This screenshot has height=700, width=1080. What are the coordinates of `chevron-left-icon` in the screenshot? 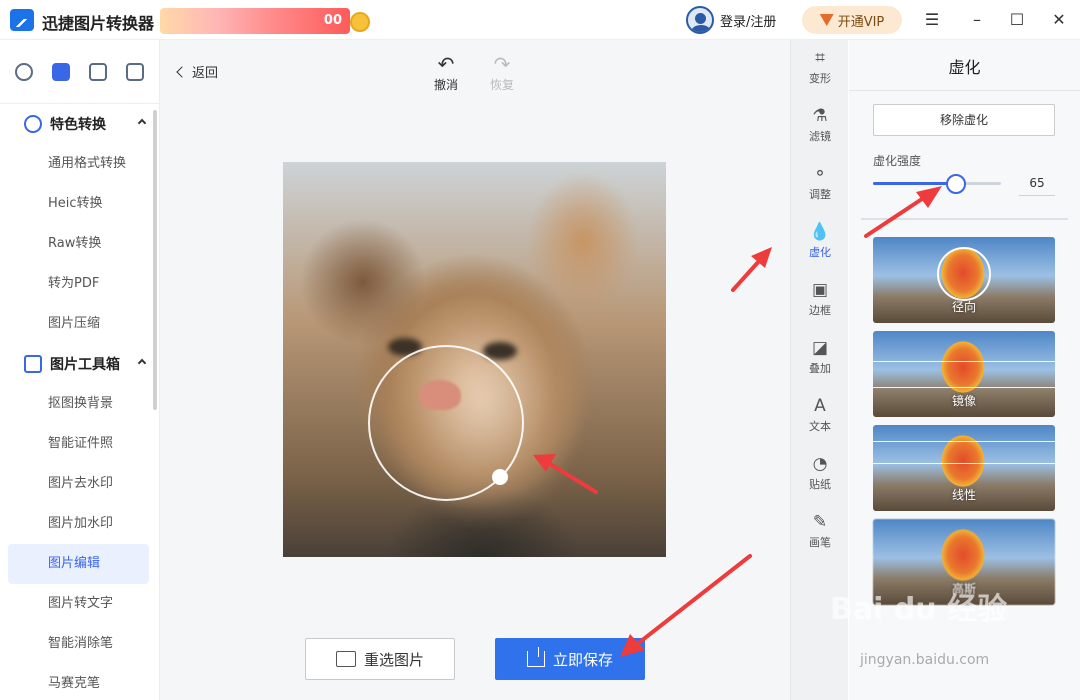 It's located at (182, 71).